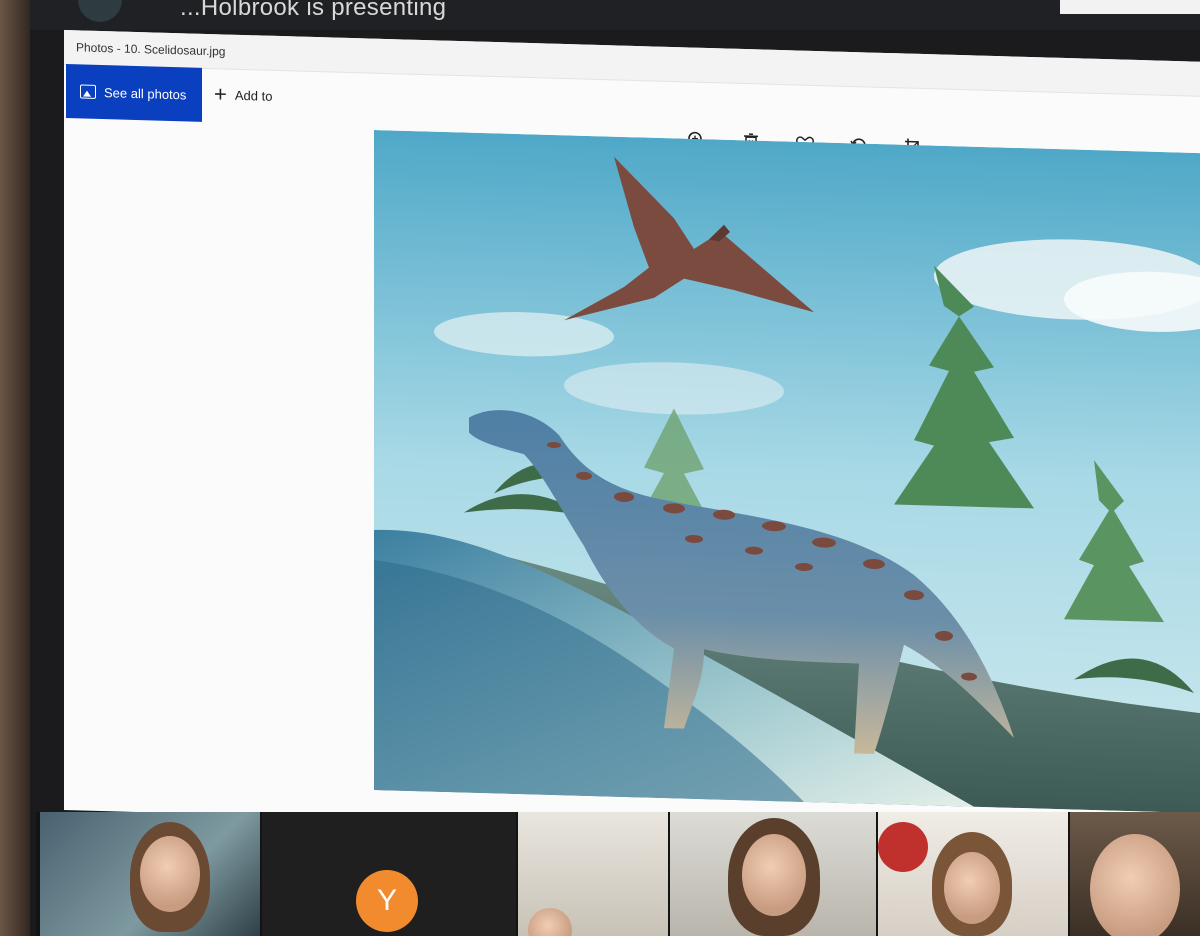 The image size is (1200, 936). I want to click on participant-strip: Y, so click(618, 874).